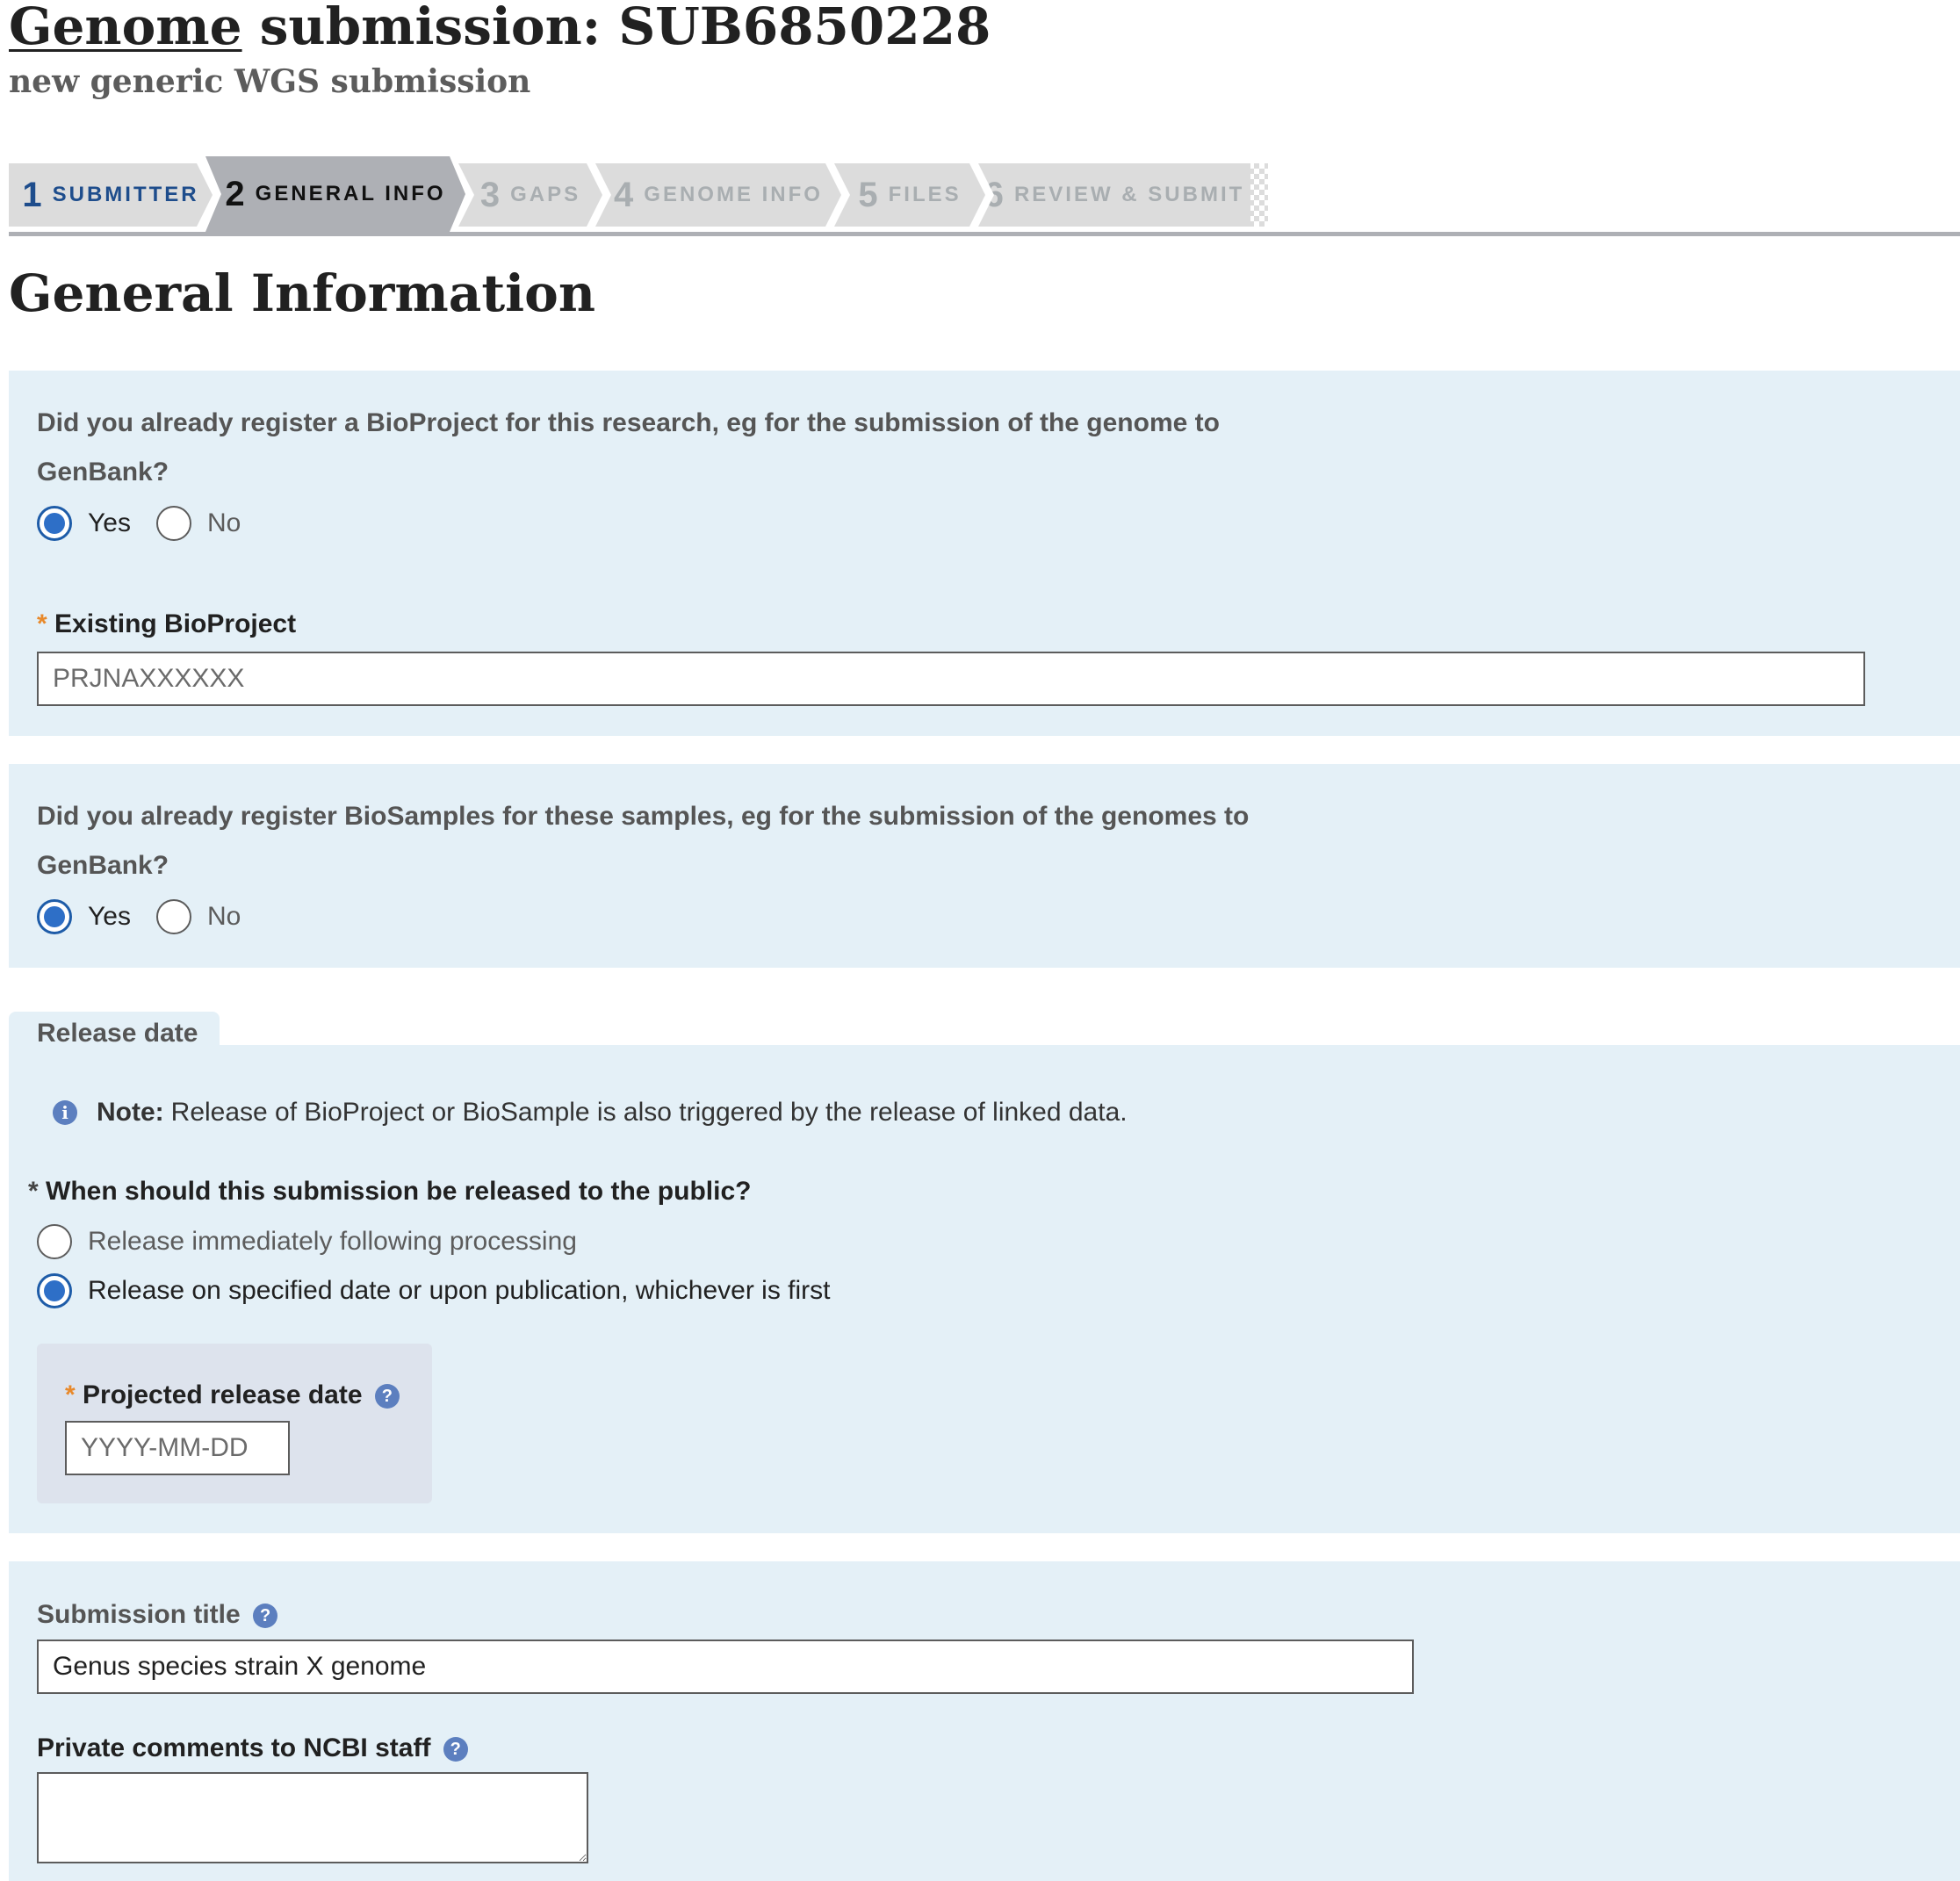 This screenshot has height=1881, width=1960. What do you see at coordinates (951, 679) in the screenshot?
I see `existing-bioproject-input` at bounding box center [951, 679].